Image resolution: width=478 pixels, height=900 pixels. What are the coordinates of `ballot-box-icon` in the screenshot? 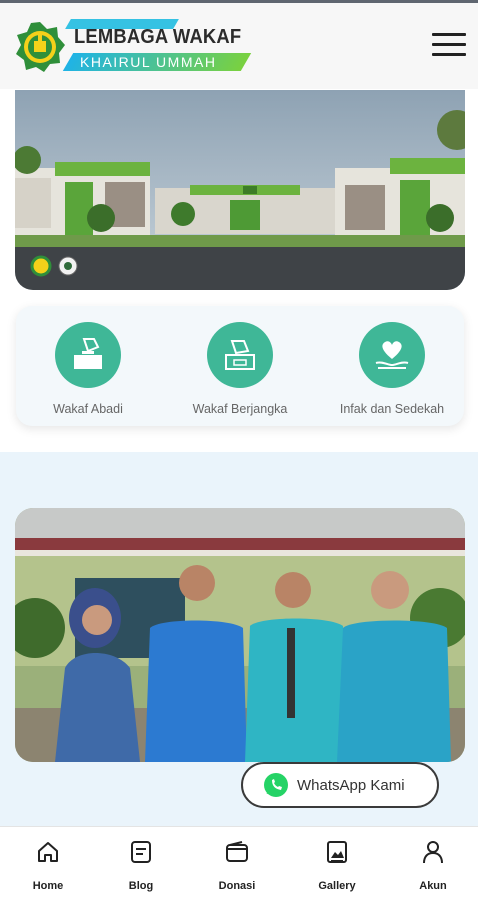 It's located at (240, 355).